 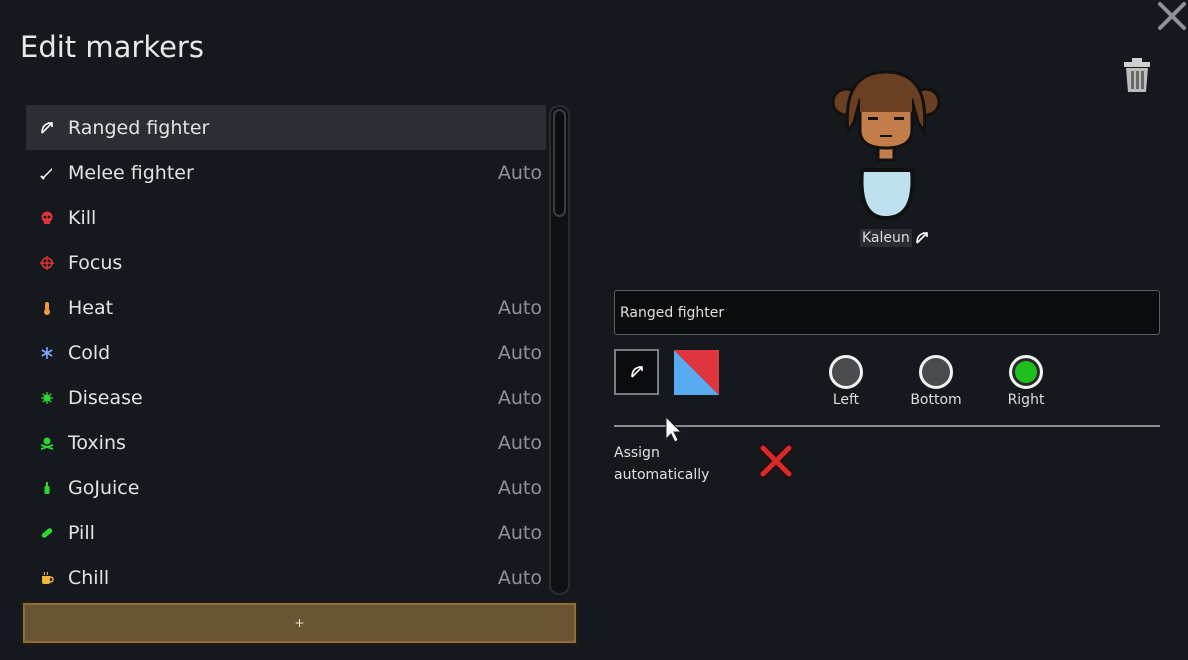 I want to click on crosshair-icon, so click(x=47, y=262).